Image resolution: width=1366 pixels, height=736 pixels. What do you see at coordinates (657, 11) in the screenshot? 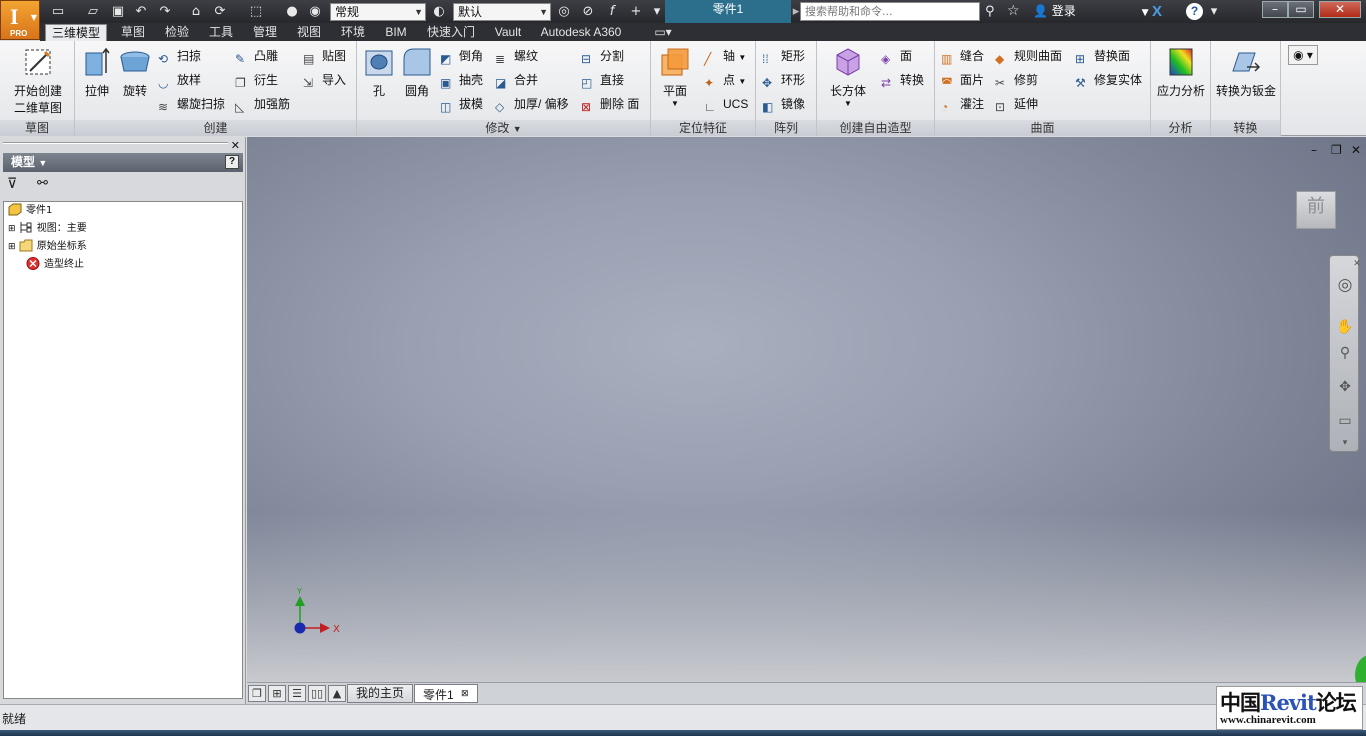
I see `customize-icon: ▾` at bounding box center [657, 11].